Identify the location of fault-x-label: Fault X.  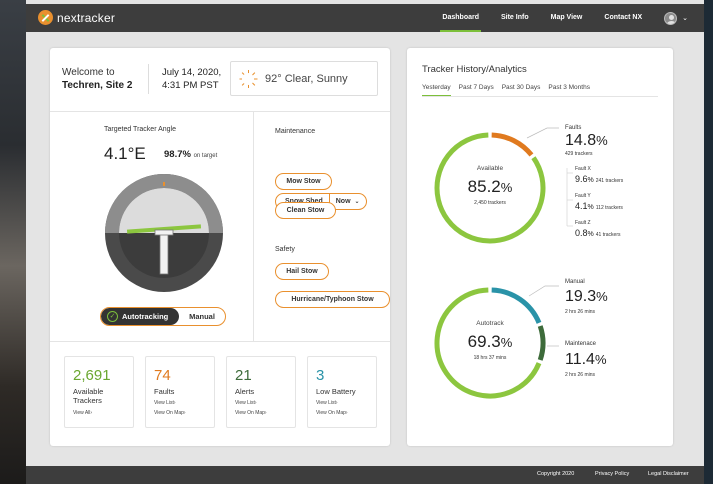
(583, 169).